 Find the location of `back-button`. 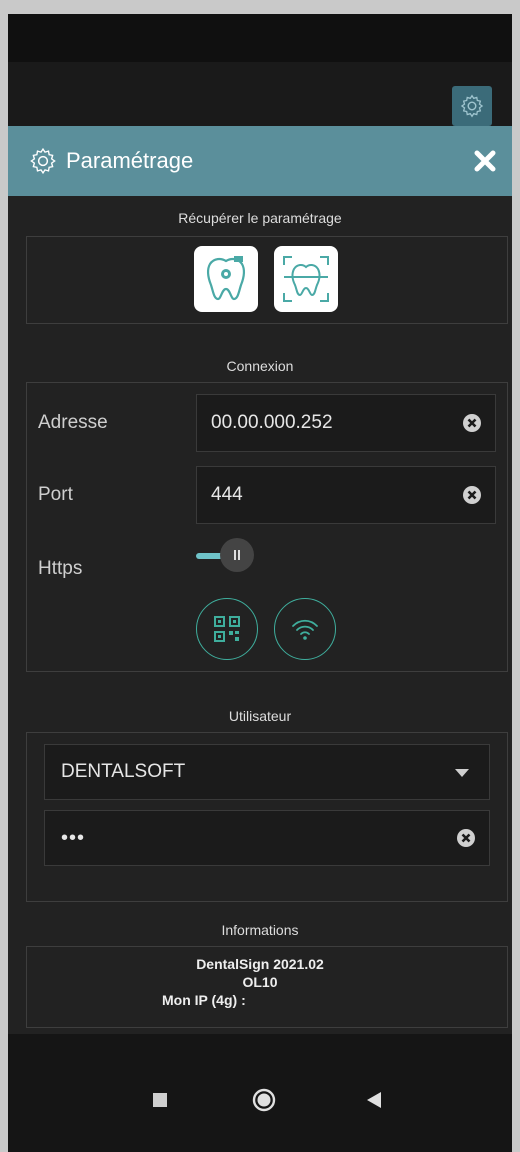

back-button is located at coordinates (374, 1100).